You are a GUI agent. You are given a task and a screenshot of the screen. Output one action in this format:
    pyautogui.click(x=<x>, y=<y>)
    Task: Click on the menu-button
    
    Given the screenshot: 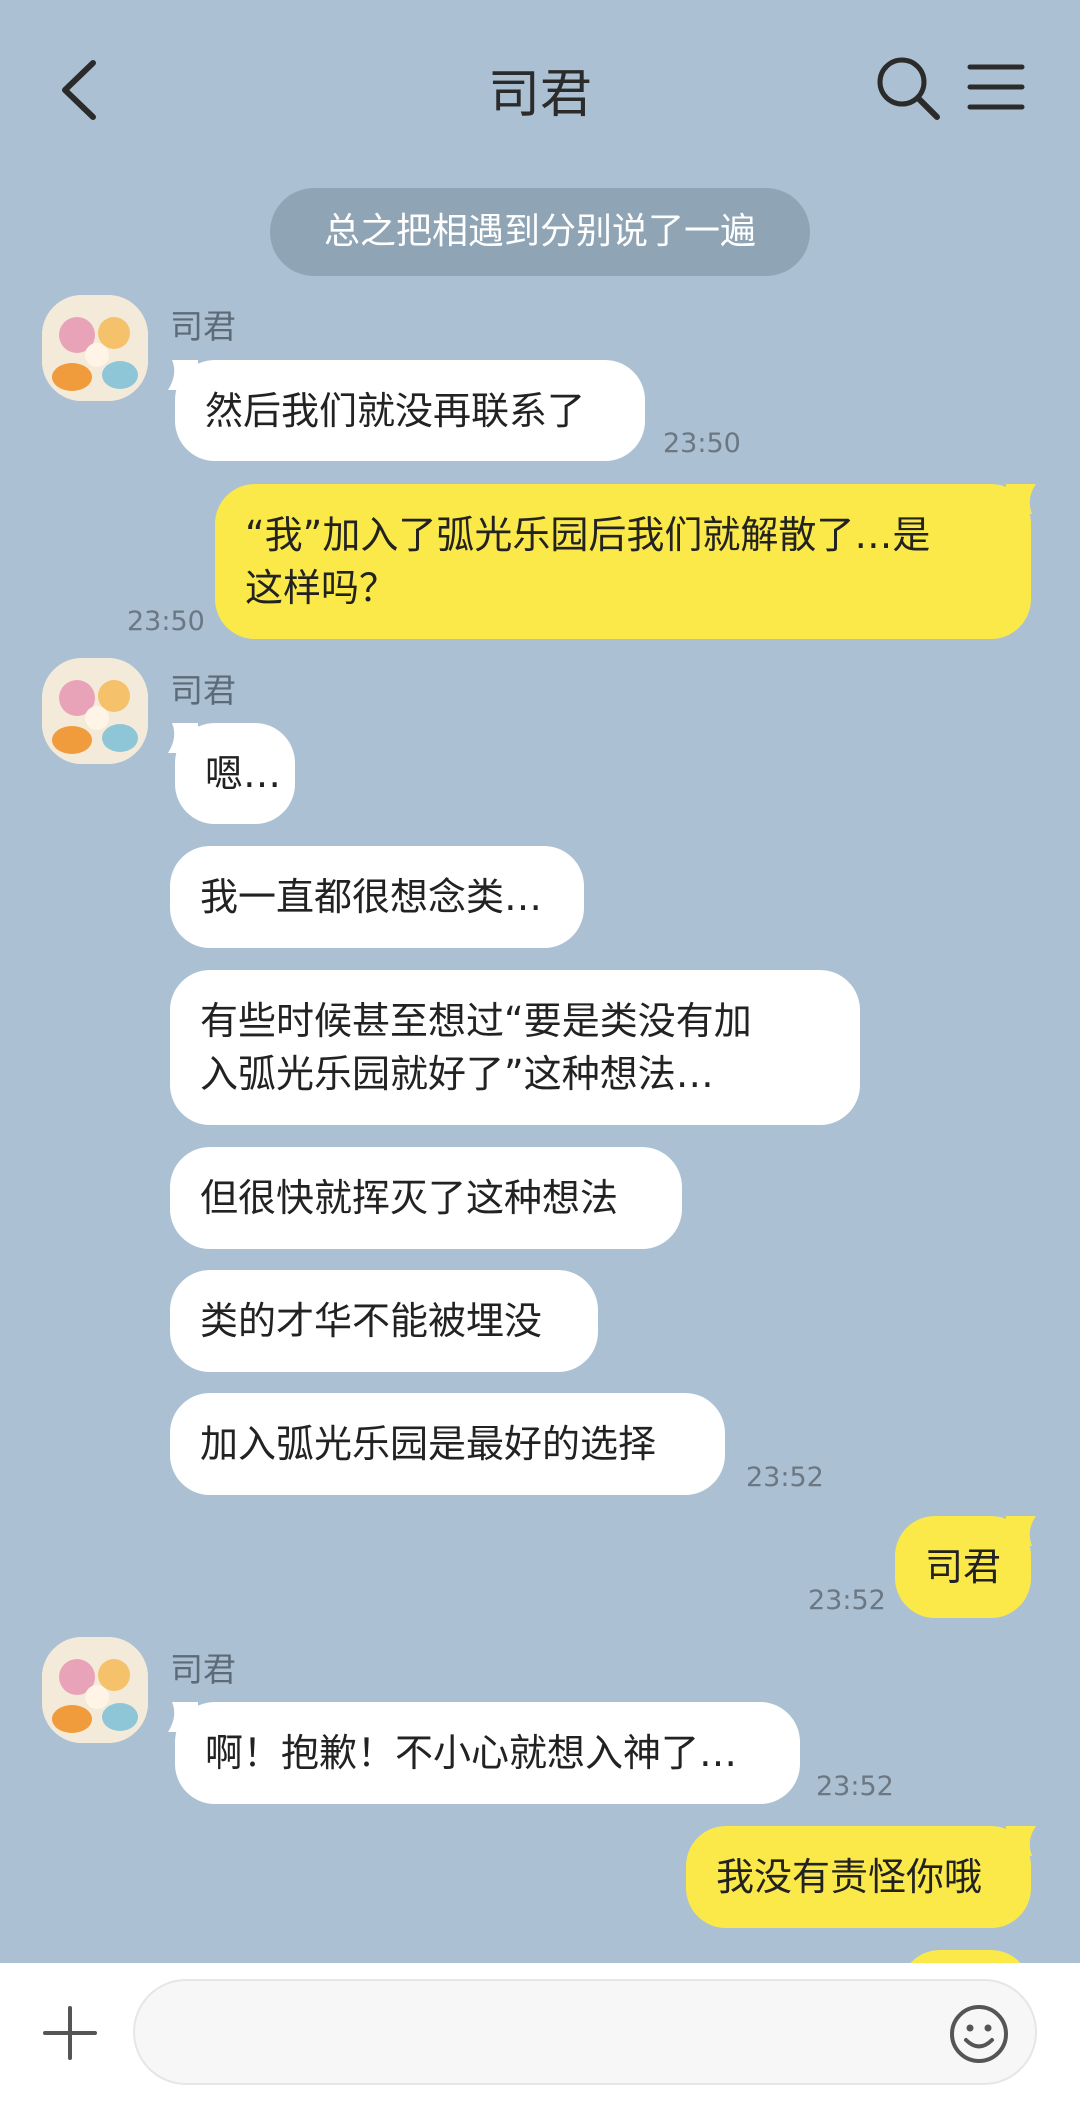 What is the action you would take?
    pyautogui.click(x=996, y=87)
    